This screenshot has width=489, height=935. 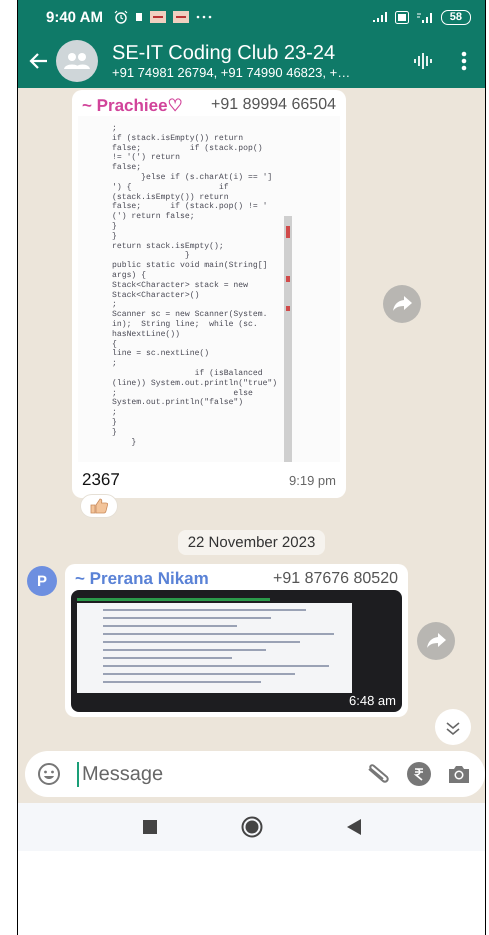 I want to click on code-line: public static void main(String[], so click(x=190, y=266).